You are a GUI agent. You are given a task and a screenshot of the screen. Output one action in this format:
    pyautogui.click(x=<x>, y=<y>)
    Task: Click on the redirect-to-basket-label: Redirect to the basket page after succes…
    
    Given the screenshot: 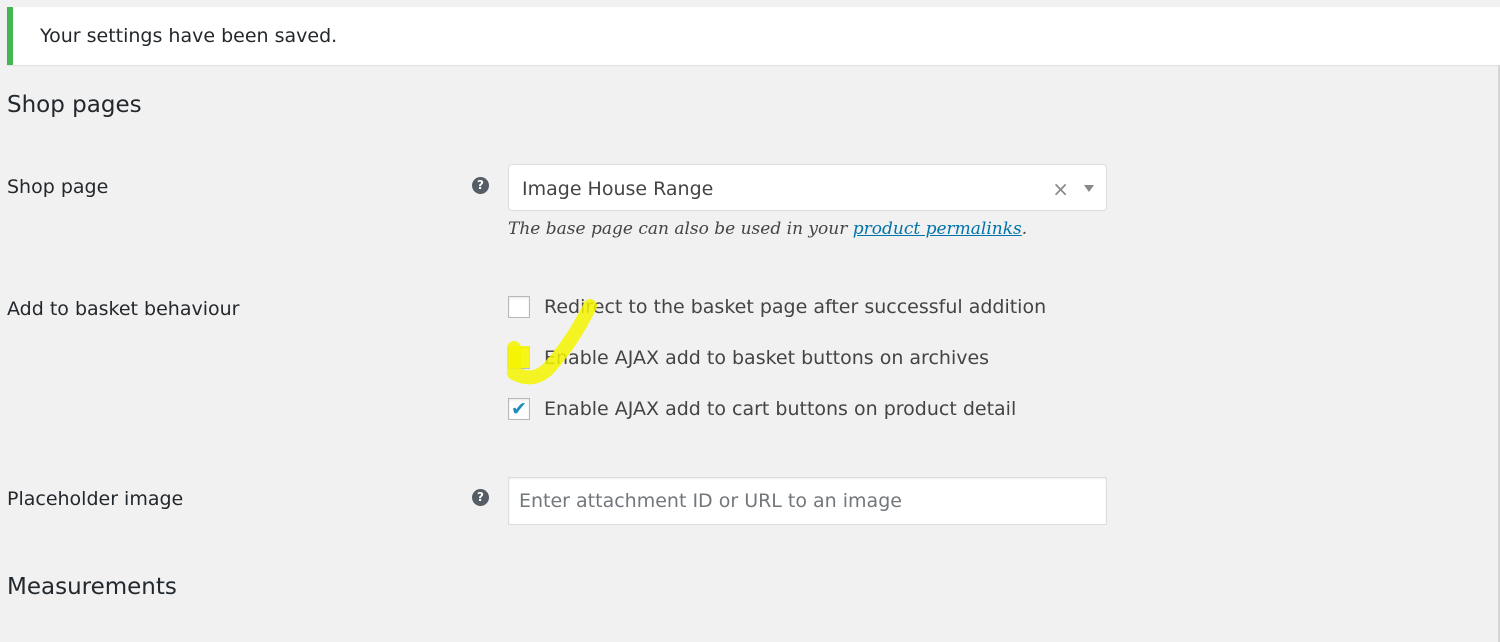 What is the action you would take?
    pyautogui.click(x=795, y=307)
    